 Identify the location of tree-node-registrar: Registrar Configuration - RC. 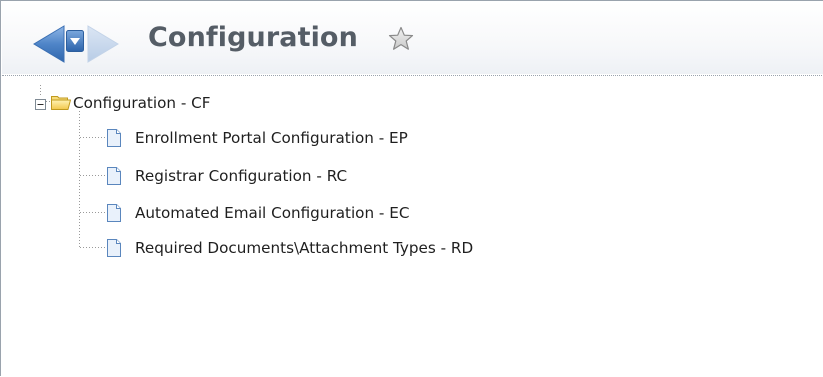
(241, 176).